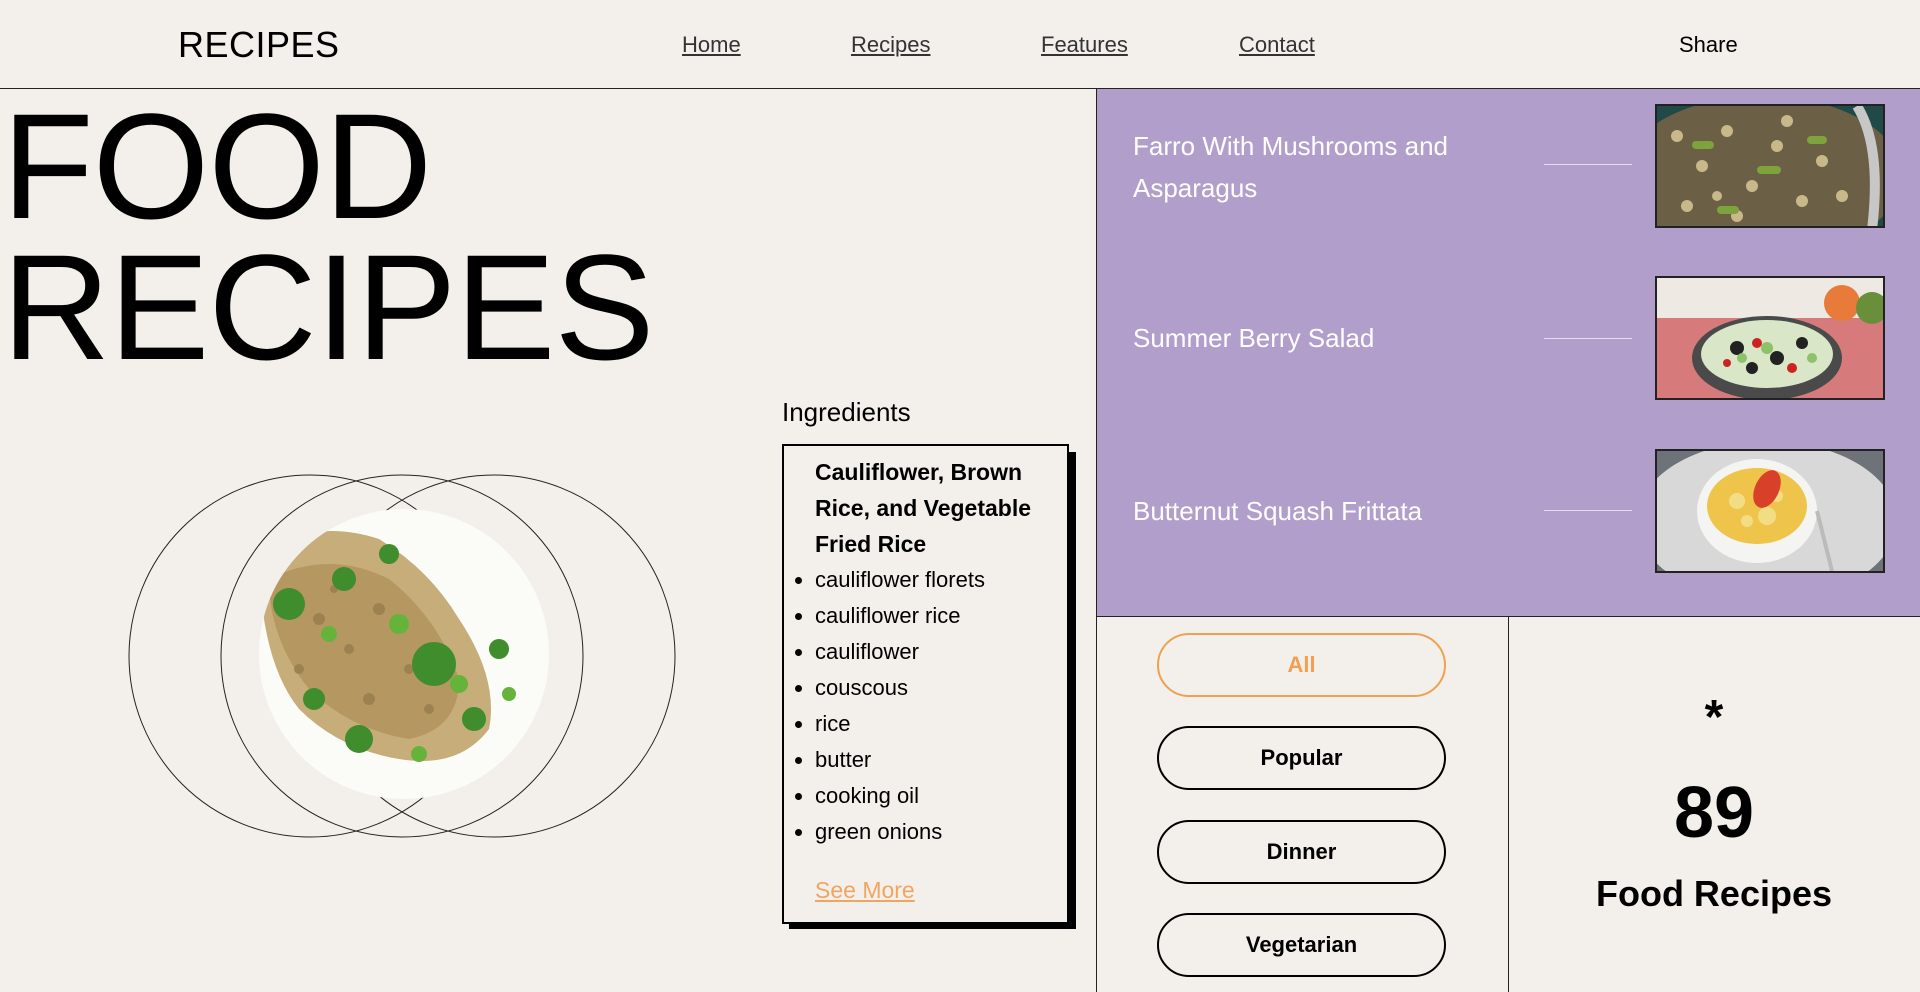 The height and width of the screenshot is (992, 1920). I want to click on hero-title: FOOD RECIPES, so click(328, 236).